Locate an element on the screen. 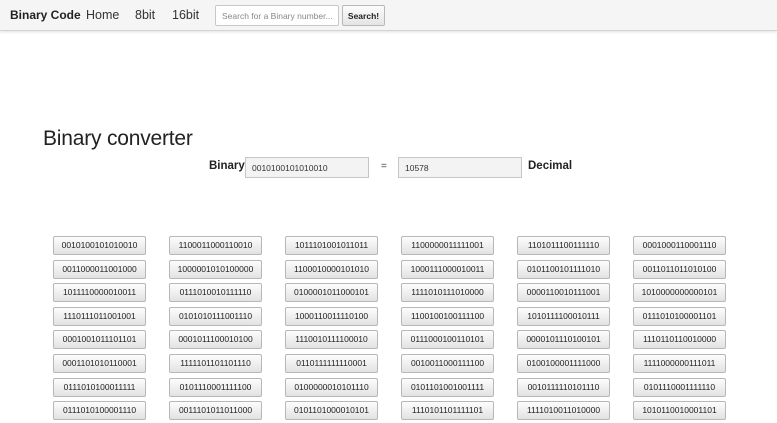  binary-number-button: 0001000110001110 is located at coordinates (679, 245).